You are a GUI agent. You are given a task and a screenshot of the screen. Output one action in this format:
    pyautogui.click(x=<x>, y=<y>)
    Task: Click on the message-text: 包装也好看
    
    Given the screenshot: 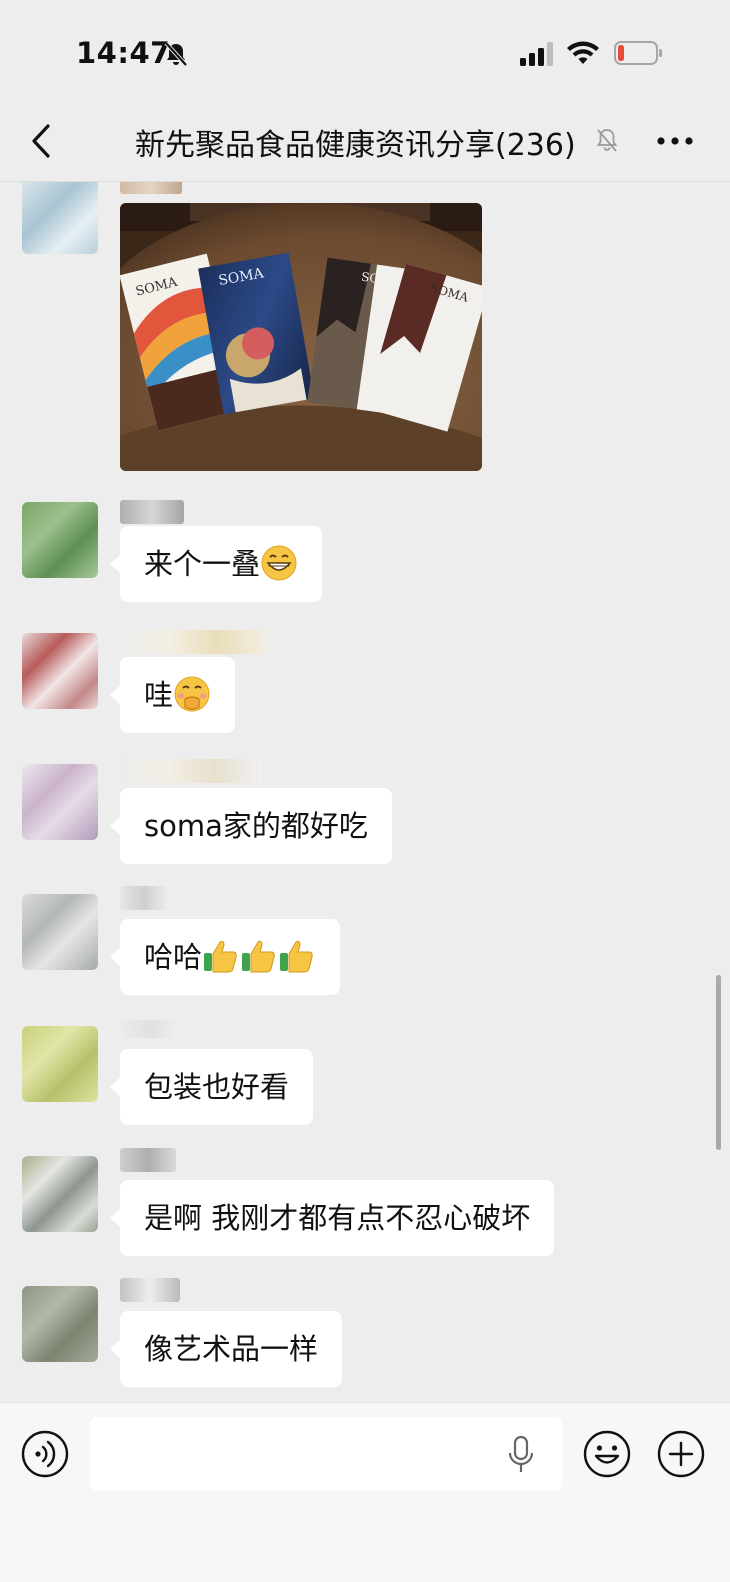 What is the action you would take?
    pyautogui.click(x=217, y=1087)
    